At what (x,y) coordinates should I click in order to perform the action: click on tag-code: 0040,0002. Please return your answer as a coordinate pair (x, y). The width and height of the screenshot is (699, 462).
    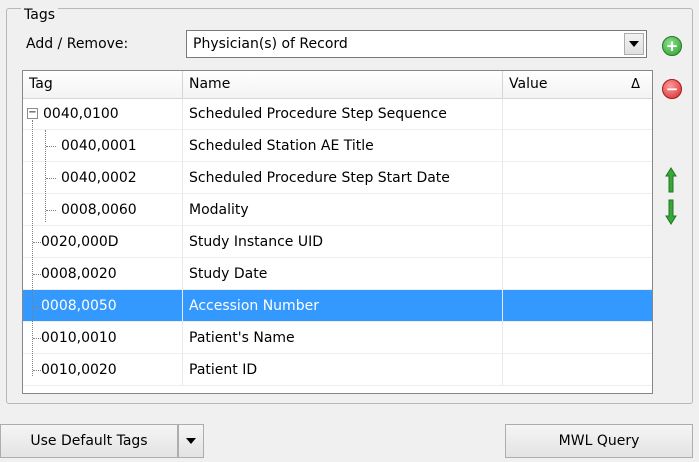
    Looking at the image, I should click on (99, 178).